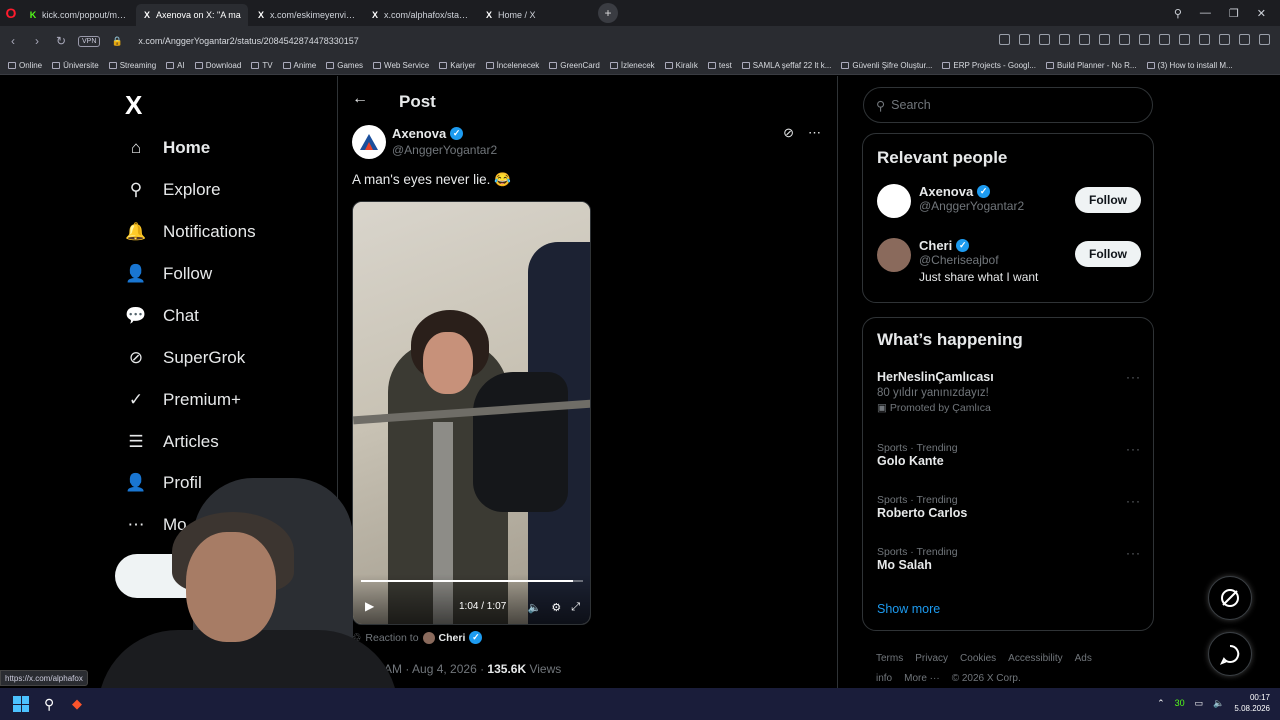 Image resolution: width=1280 pixels, height=720 pixels. Describe the element at coordinates (75, 65) in the screenshot. I see `bookmark-item: Üniversite` at that location.